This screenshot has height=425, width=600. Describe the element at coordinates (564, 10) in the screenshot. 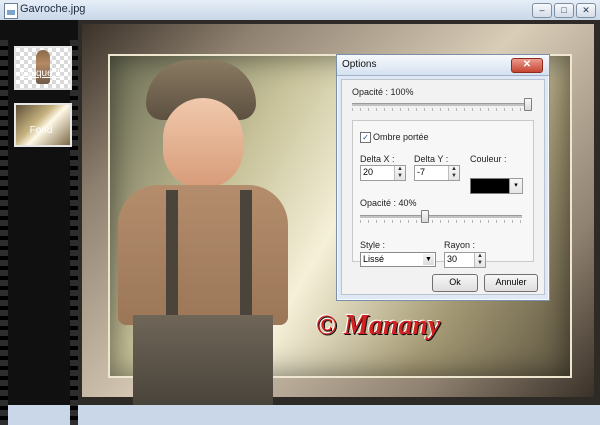

I see `maximize-button: □` at that location.